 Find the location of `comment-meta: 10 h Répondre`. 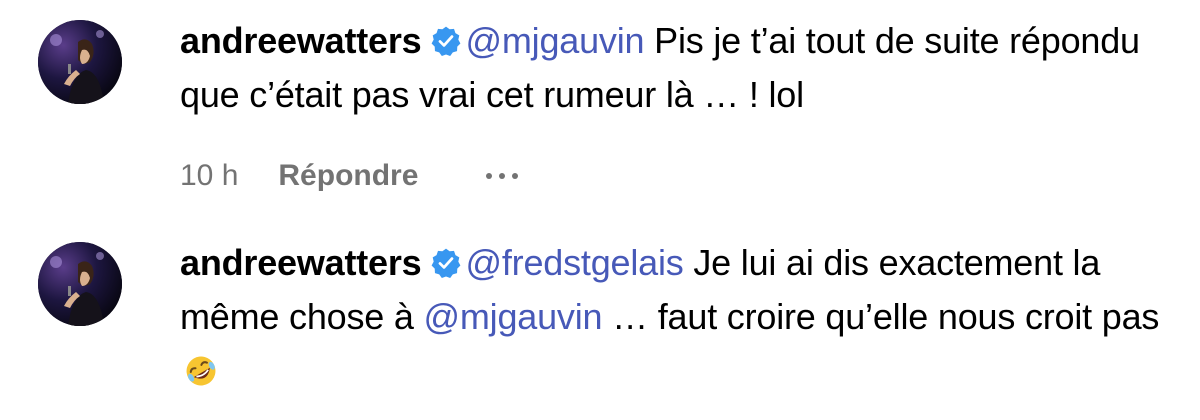

comment-meta: 10 h Répondre is located at coordinates (349, 176).